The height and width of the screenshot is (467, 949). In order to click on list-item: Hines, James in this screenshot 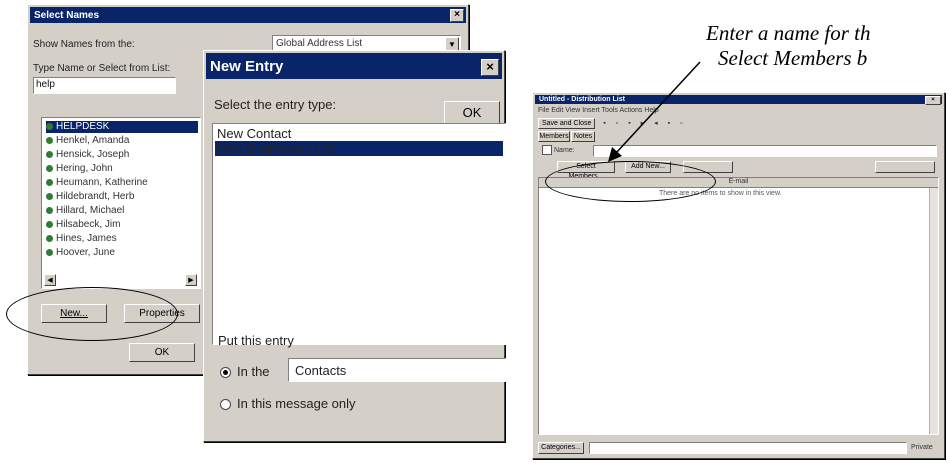, I will do `click(81, 239)`.